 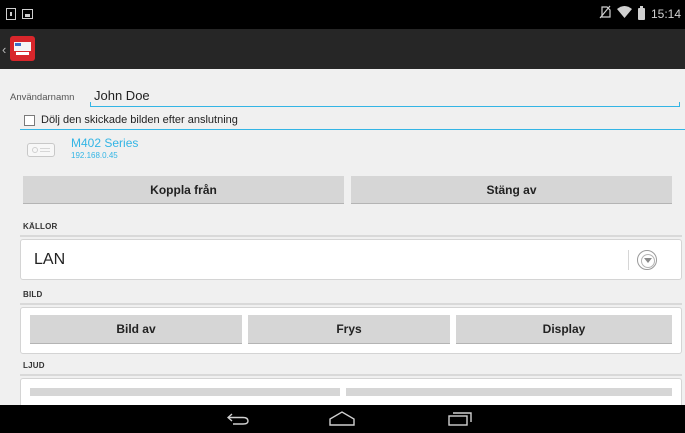 What do you see at coordinates (342, 14) in the screenshot?
I see `status-bar: 15:14` at bounding box center [342, 14].